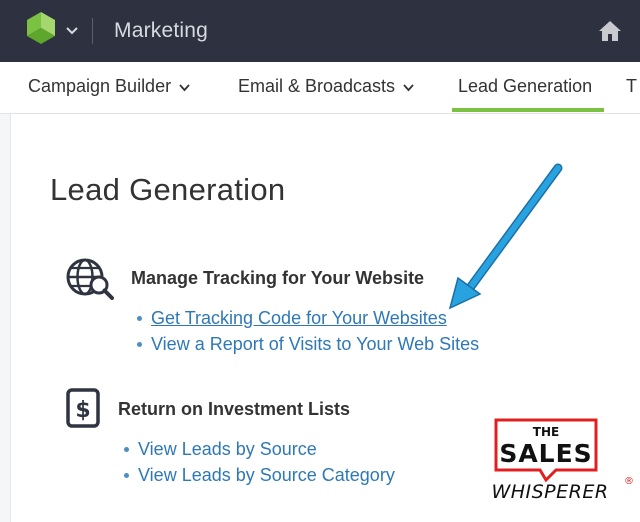  Describe the element at coordinates (546, 432) in the screenshot. I see `watermark-line1: THE` at that location.